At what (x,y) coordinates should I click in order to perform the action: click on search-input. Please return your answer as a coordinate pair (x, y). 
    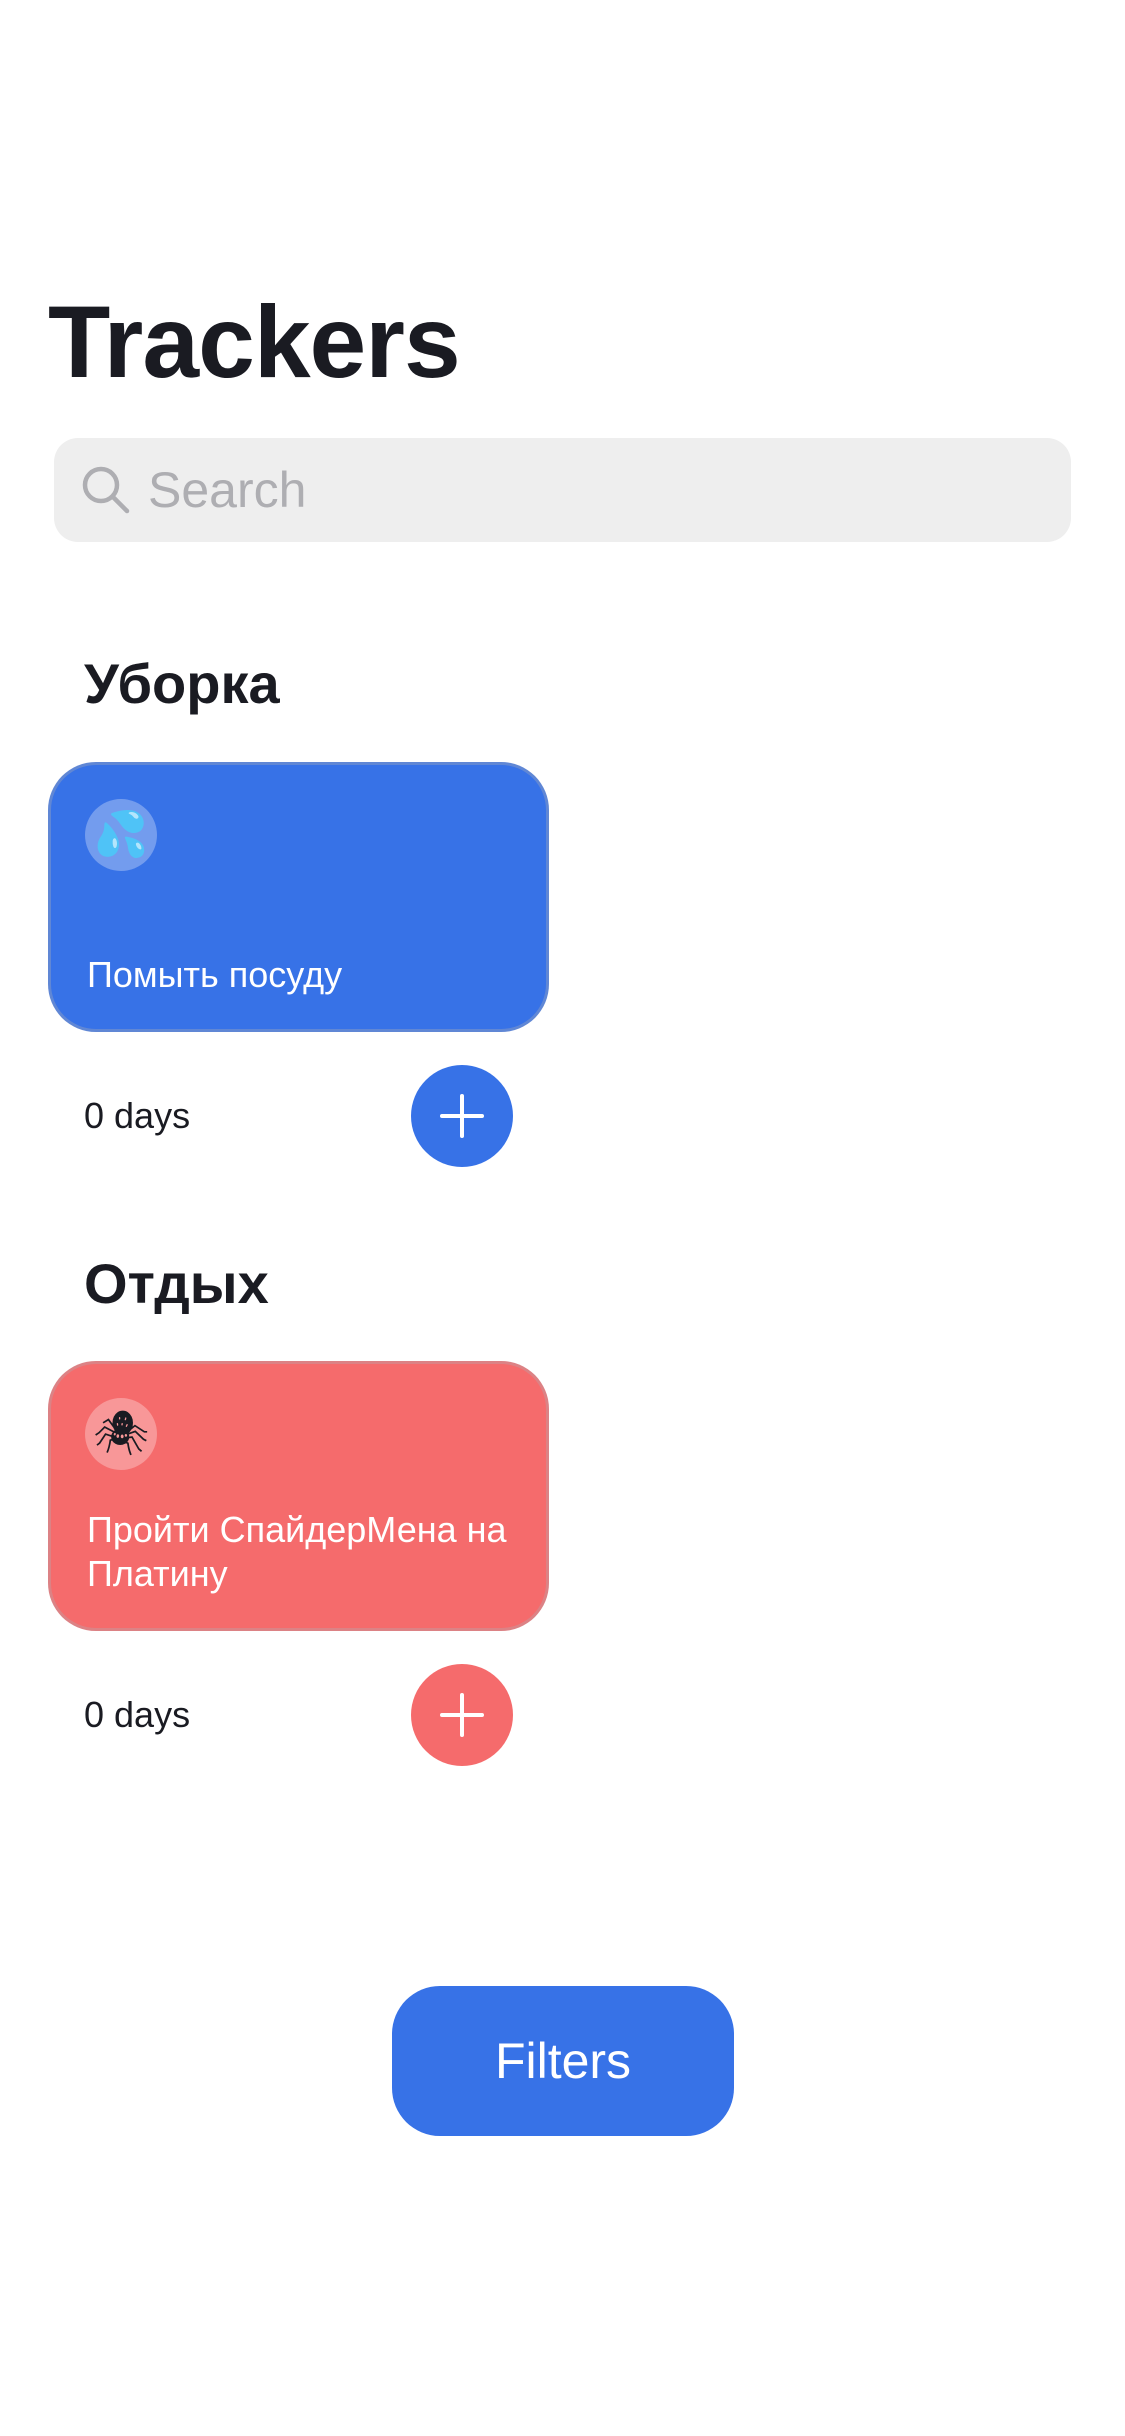
    Looking at the image, I should click on (588, 490).